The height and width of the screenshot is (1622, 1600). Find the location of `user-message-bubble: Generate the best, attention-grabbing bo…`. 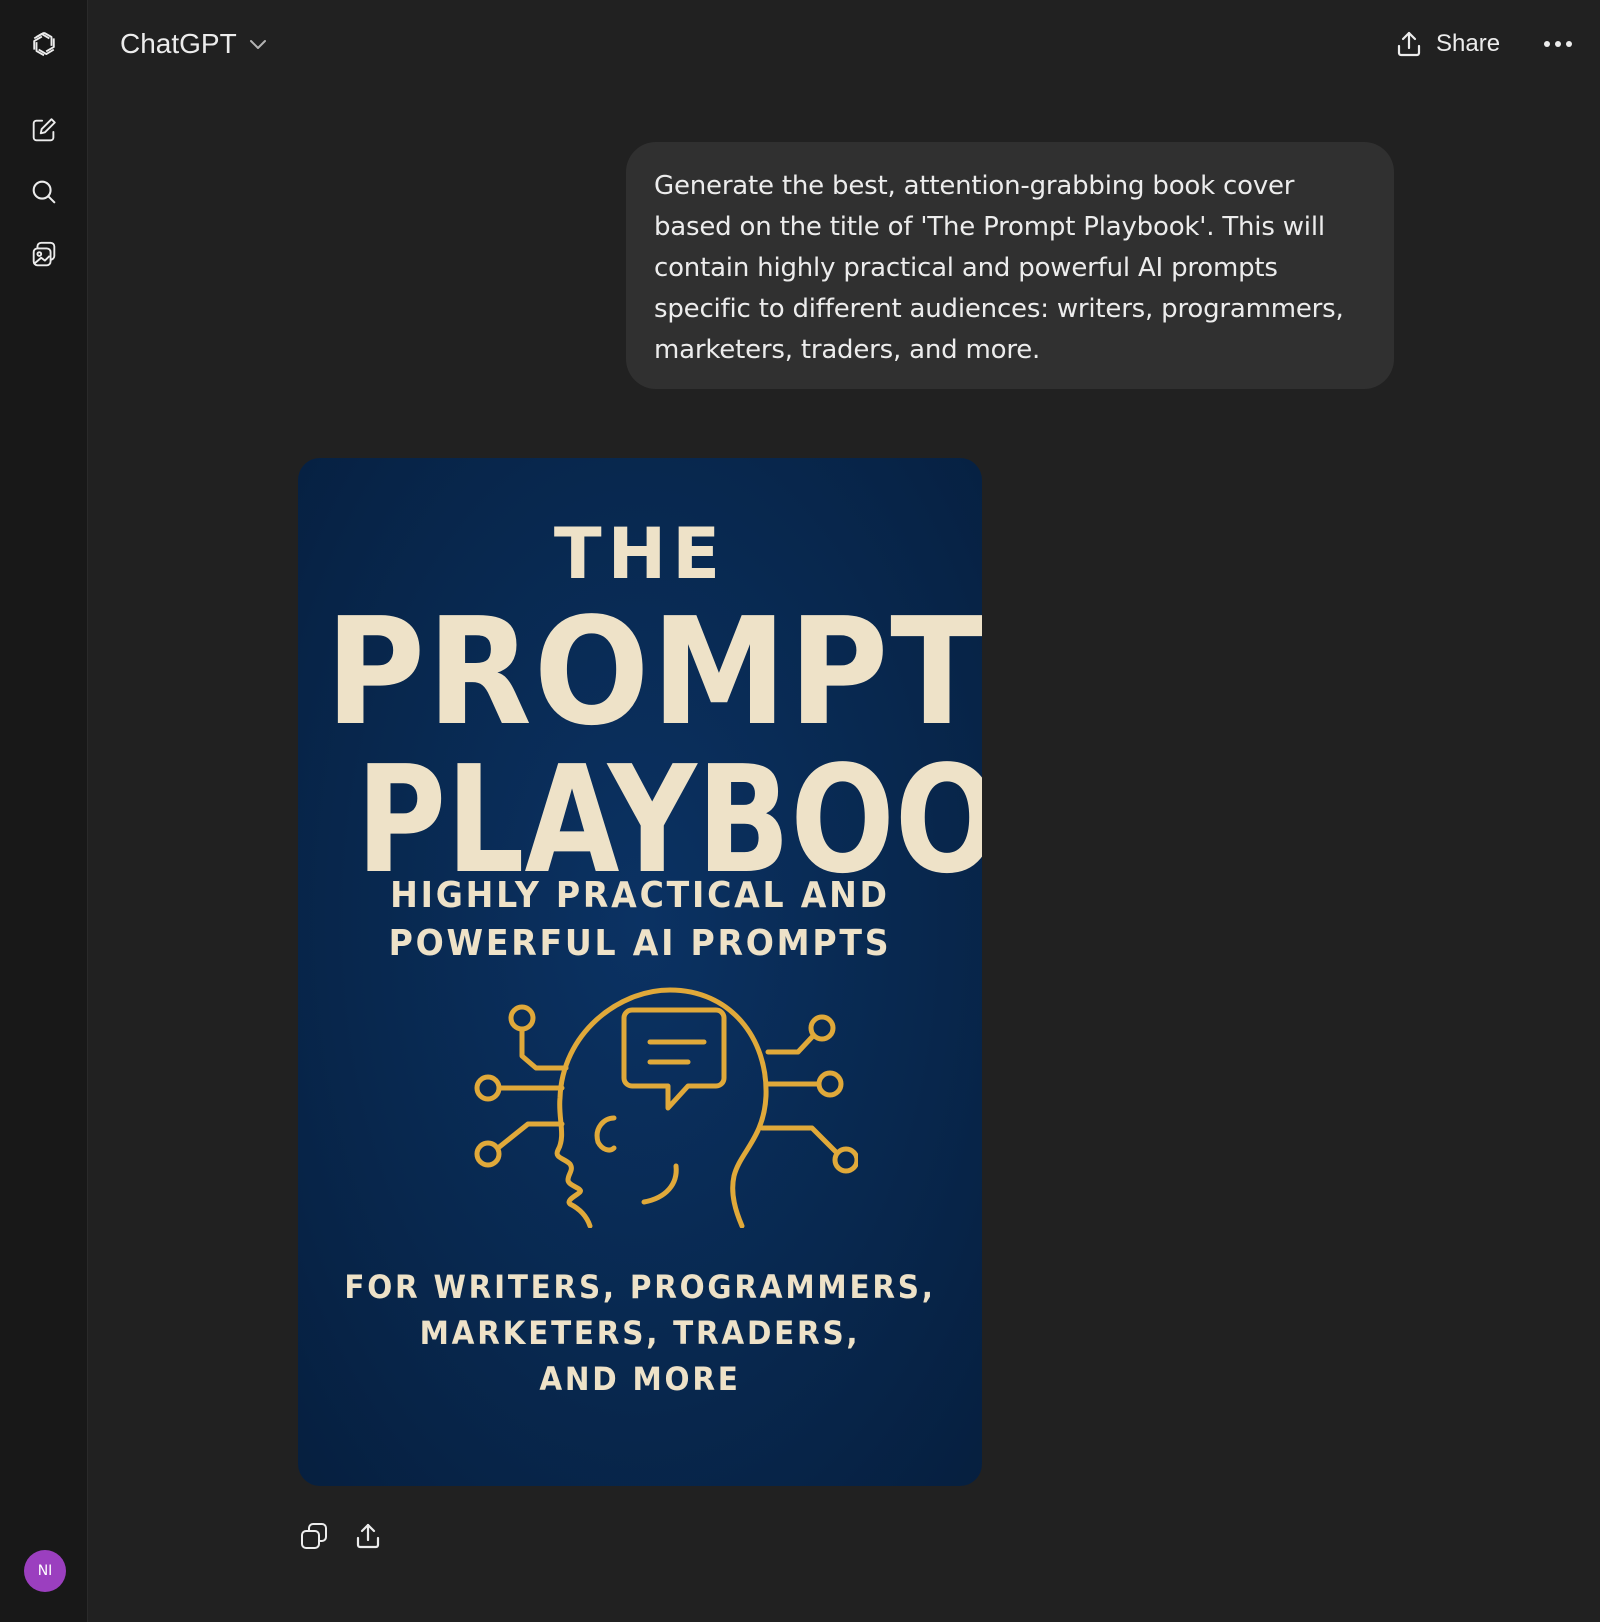

user-message-bubble: Generate the best, attention-grabbing bo… is located at coordinates (1010, 265).